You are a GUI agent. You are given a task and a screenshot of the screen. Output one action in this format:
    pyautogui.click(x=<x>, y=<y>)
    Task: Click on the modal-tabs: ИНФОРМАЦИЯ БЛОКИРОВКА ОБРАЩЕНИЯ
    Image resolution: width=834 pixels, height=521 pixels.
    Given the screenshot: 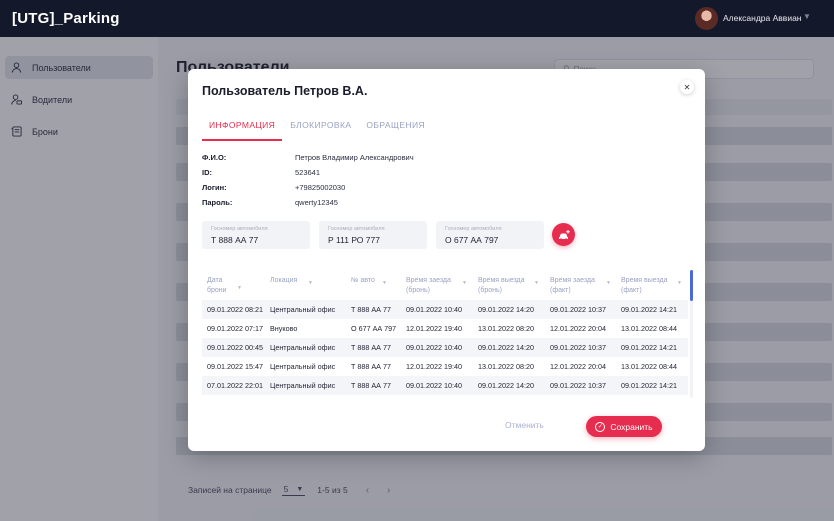 What is the action you would take?
    pyautogui.click(x=317, y=130)
    